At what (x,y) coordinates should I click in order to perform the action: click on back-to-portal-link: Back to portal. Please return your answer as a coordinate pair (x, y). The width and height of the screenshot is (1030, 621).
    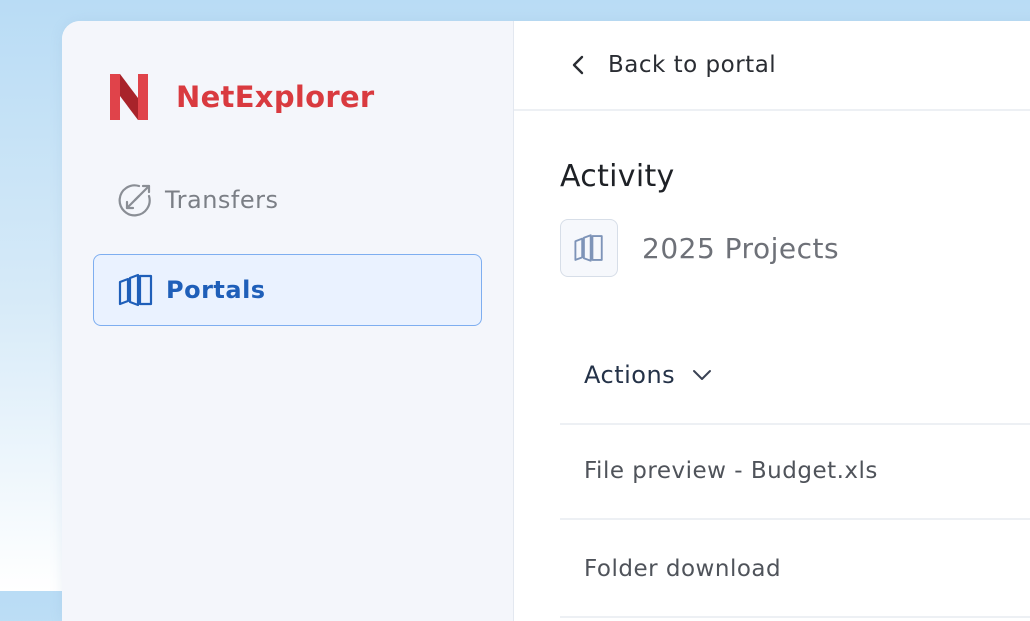
    Looking at the image, I should click on (673, 65).